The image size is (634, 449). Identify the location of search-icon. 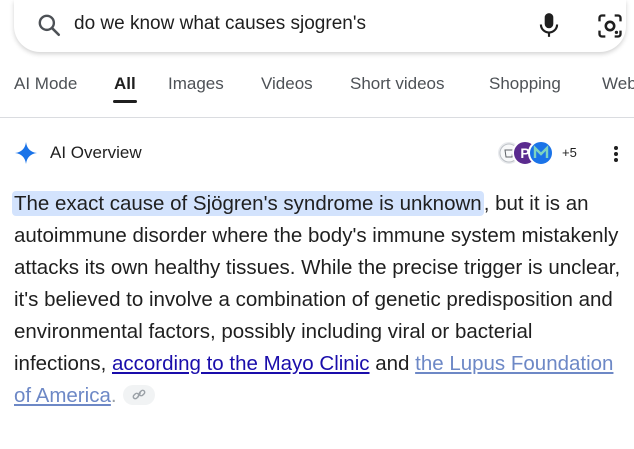
(49, 25).